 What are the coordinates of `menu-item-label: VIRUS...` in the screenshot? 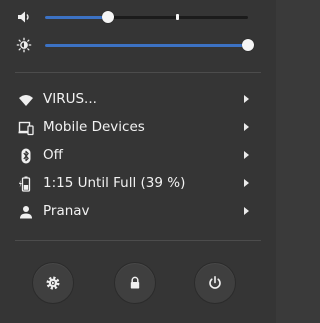 It's located at (70, 99).